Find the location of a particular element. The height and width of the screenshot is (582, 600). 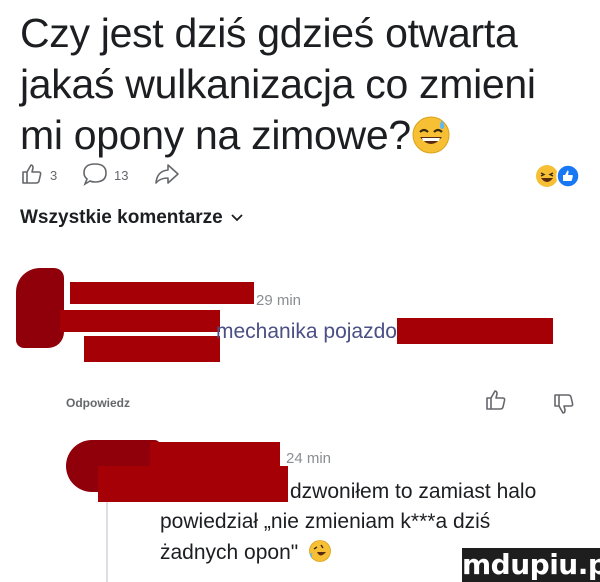

like-button: 3 is located at coordinates (38, 175).